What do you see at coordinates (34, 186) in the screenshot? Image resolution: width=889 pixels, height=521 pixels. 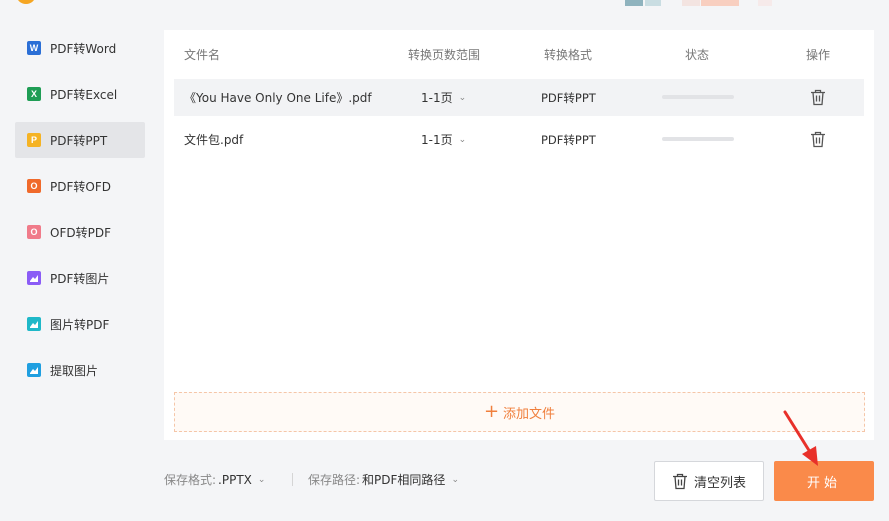 I see `ofd-icon: O` at bounding box center [34, 186].